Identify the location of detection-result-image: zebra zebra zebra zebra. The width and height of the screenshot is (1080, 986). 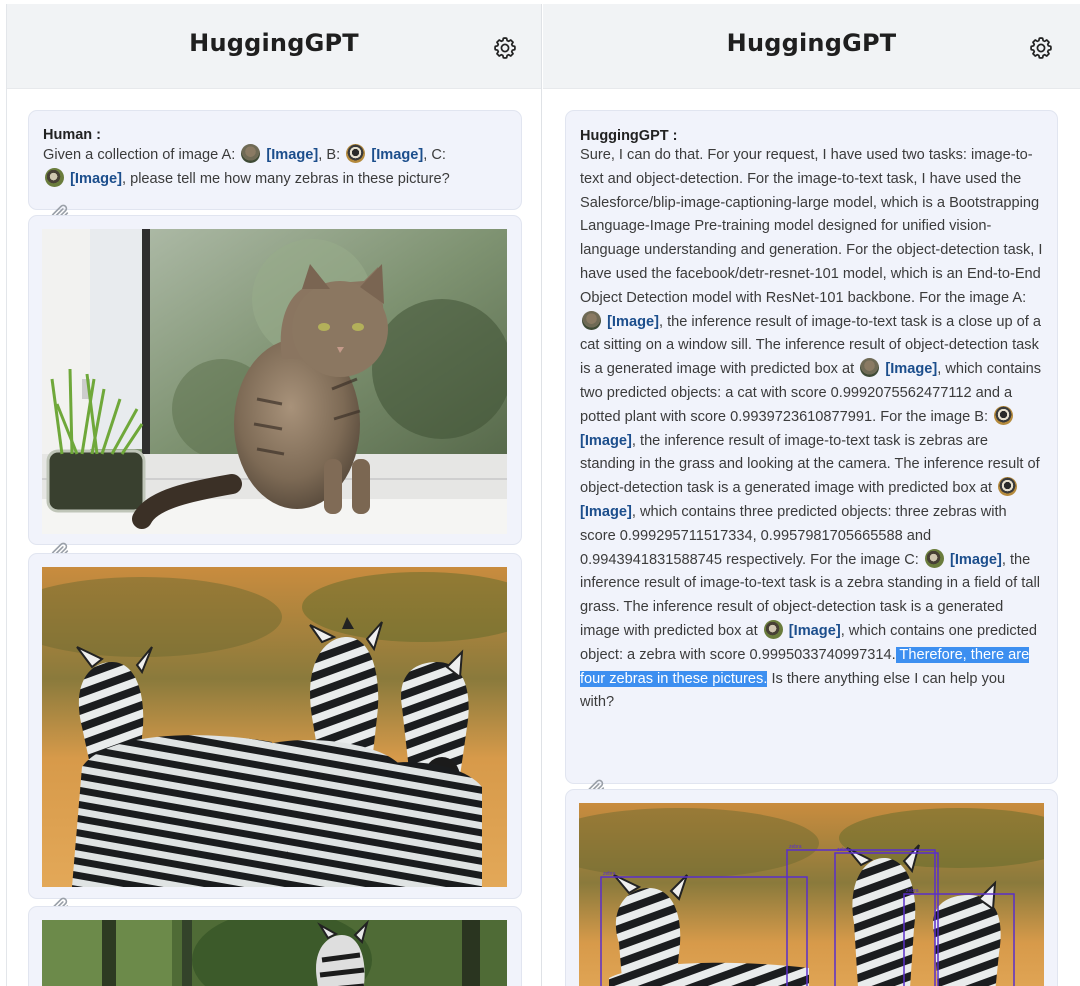
(811, 887).